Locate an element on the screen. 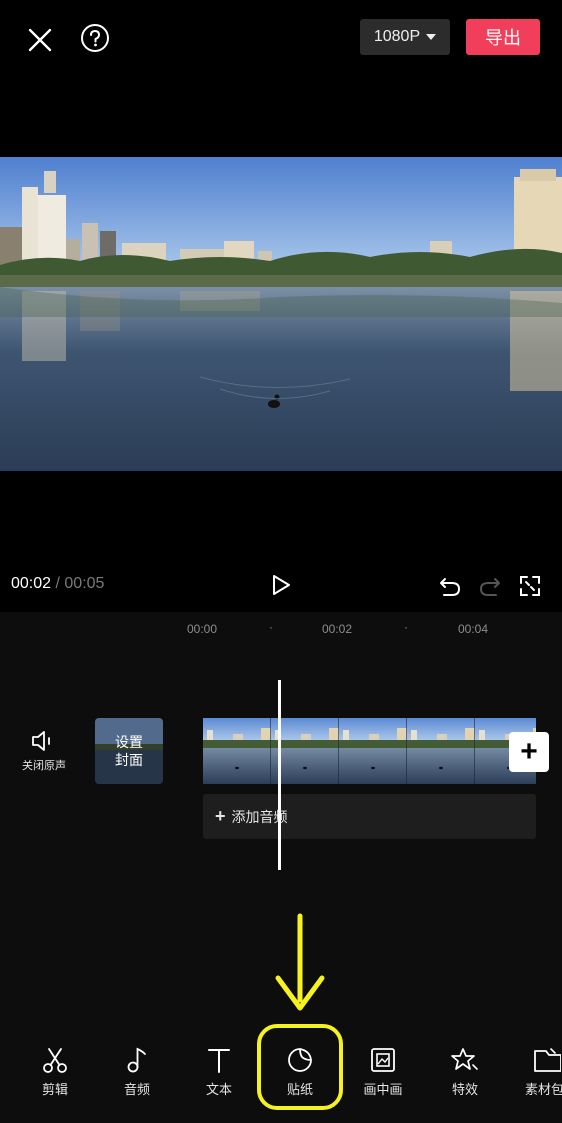  playback-time: 00:02 / 00:05 is located at coordinates (57, 584).